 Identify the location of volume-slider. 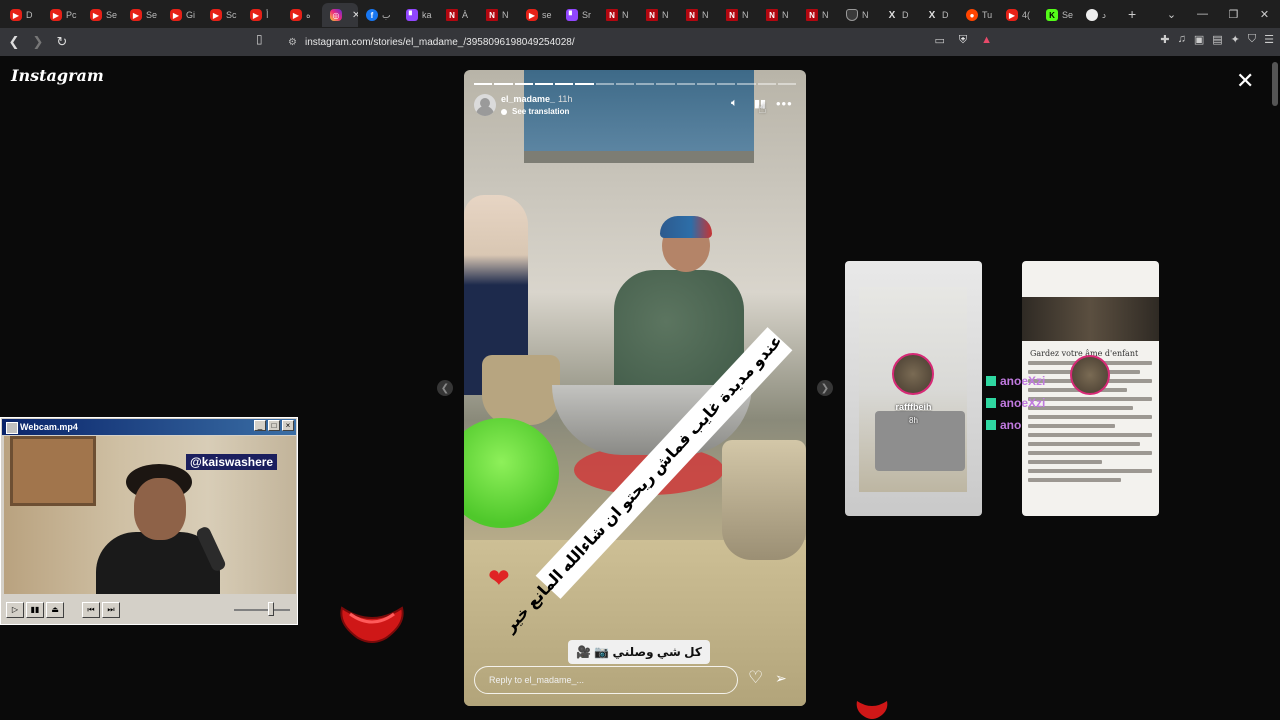
(262, 610).